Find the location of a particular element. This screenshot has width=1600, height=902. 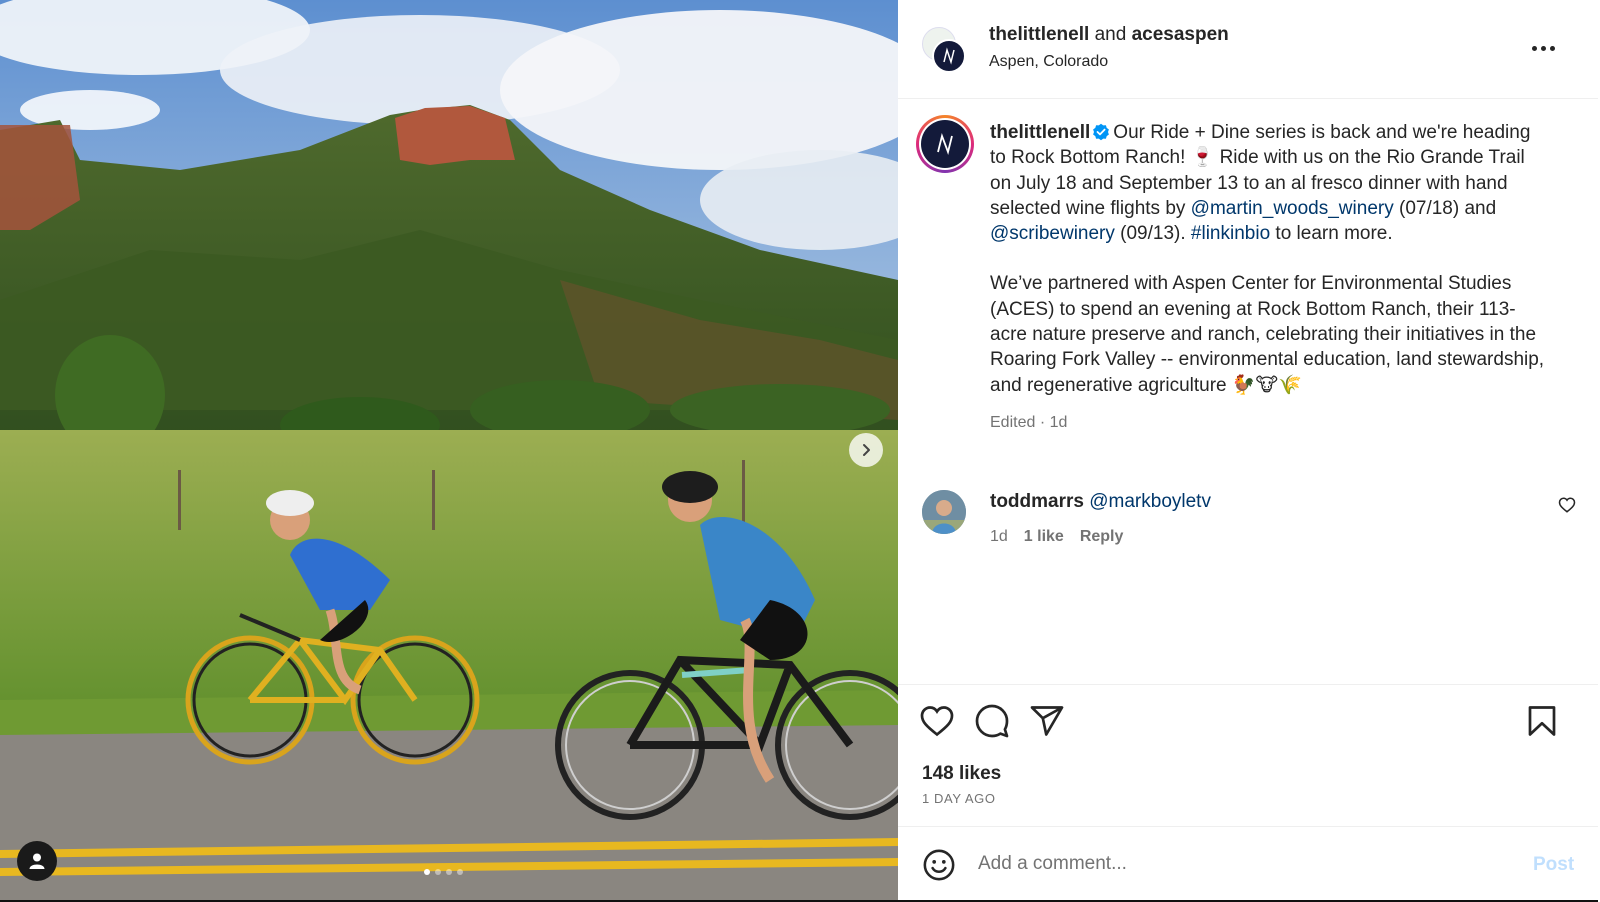

bookmark-icon is located at coordinates (1542, 721).